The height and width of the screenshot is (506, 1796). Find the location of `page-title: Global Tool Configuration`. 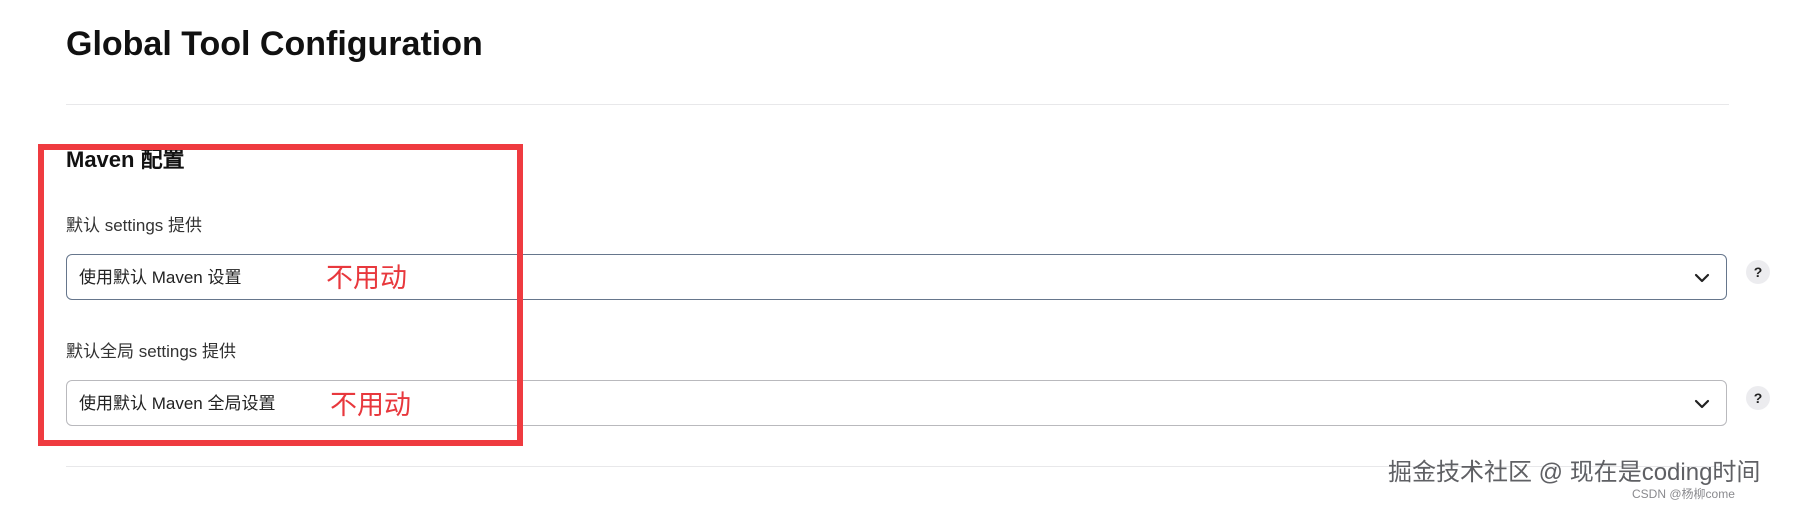

page-title: Global Tool Configuration is located at coordinates (274, 44).